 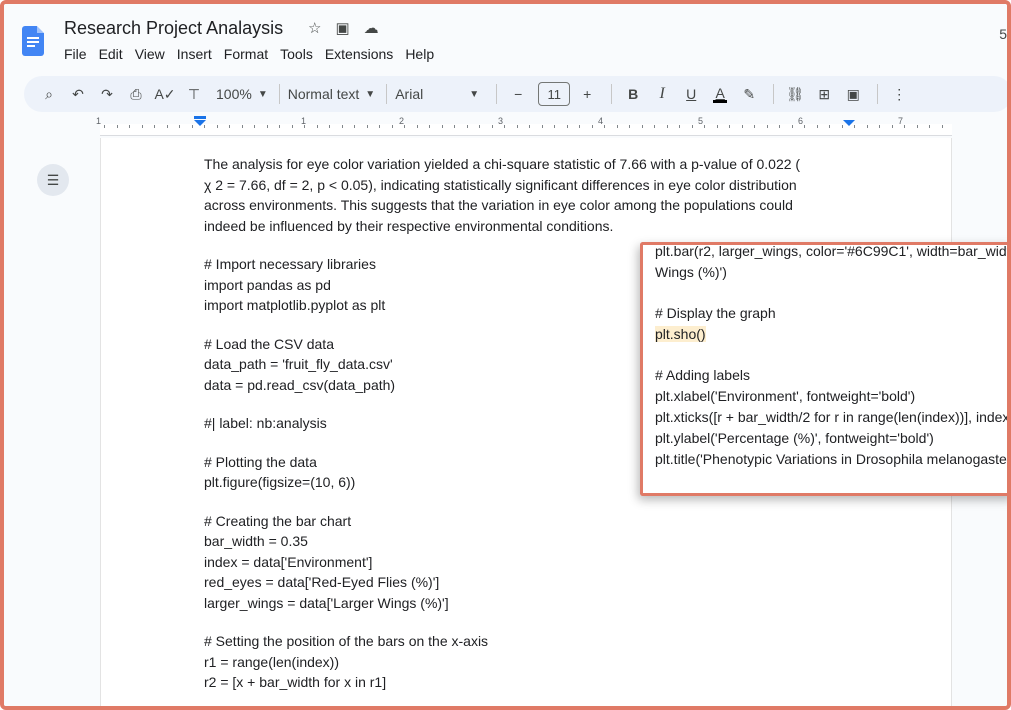 What do you see at coordinates (246, 54) in the screenshot?
I see `menu-format: Format` at bounding box center [246, 54].